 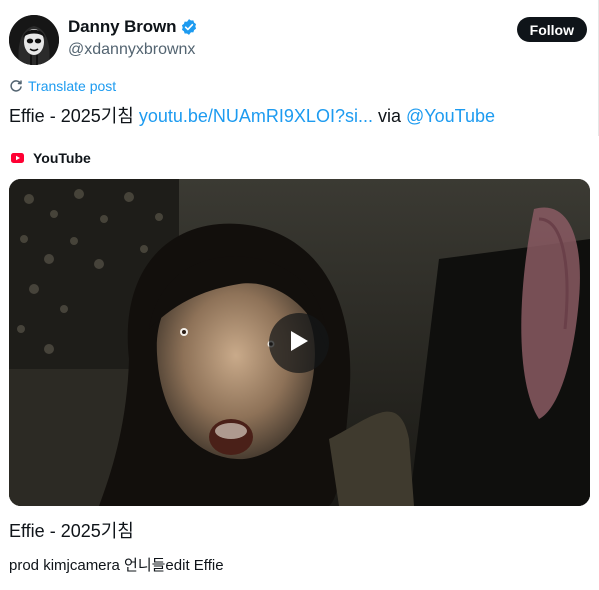 I want to click on post-mention: @YouTube, so click(x=450, y=116).